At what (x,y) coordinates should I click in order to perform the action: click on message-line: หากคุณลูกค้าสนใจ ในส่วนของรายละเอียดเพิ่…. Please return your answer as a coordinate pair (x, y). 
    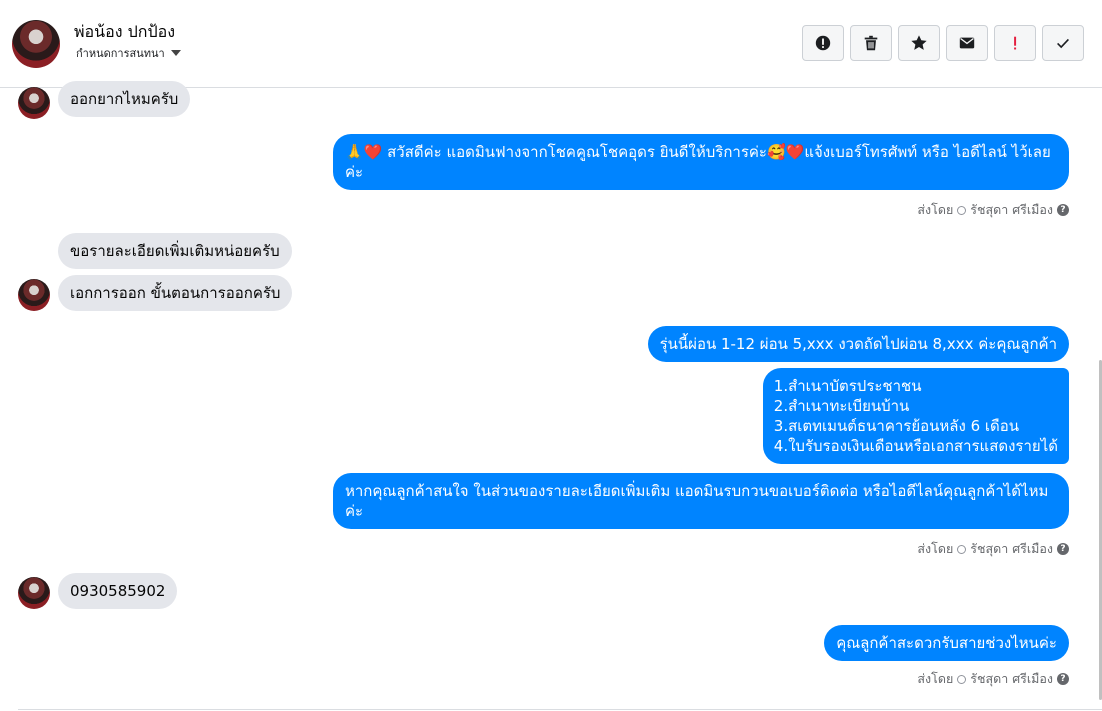
    Looking at the image, I should click on (697, 491).